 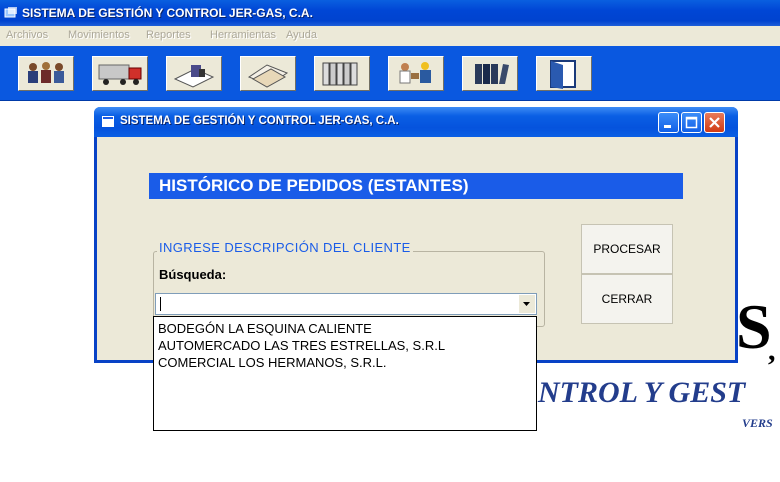 I want to click on exit-door-icon, so click(x=563, y=74).